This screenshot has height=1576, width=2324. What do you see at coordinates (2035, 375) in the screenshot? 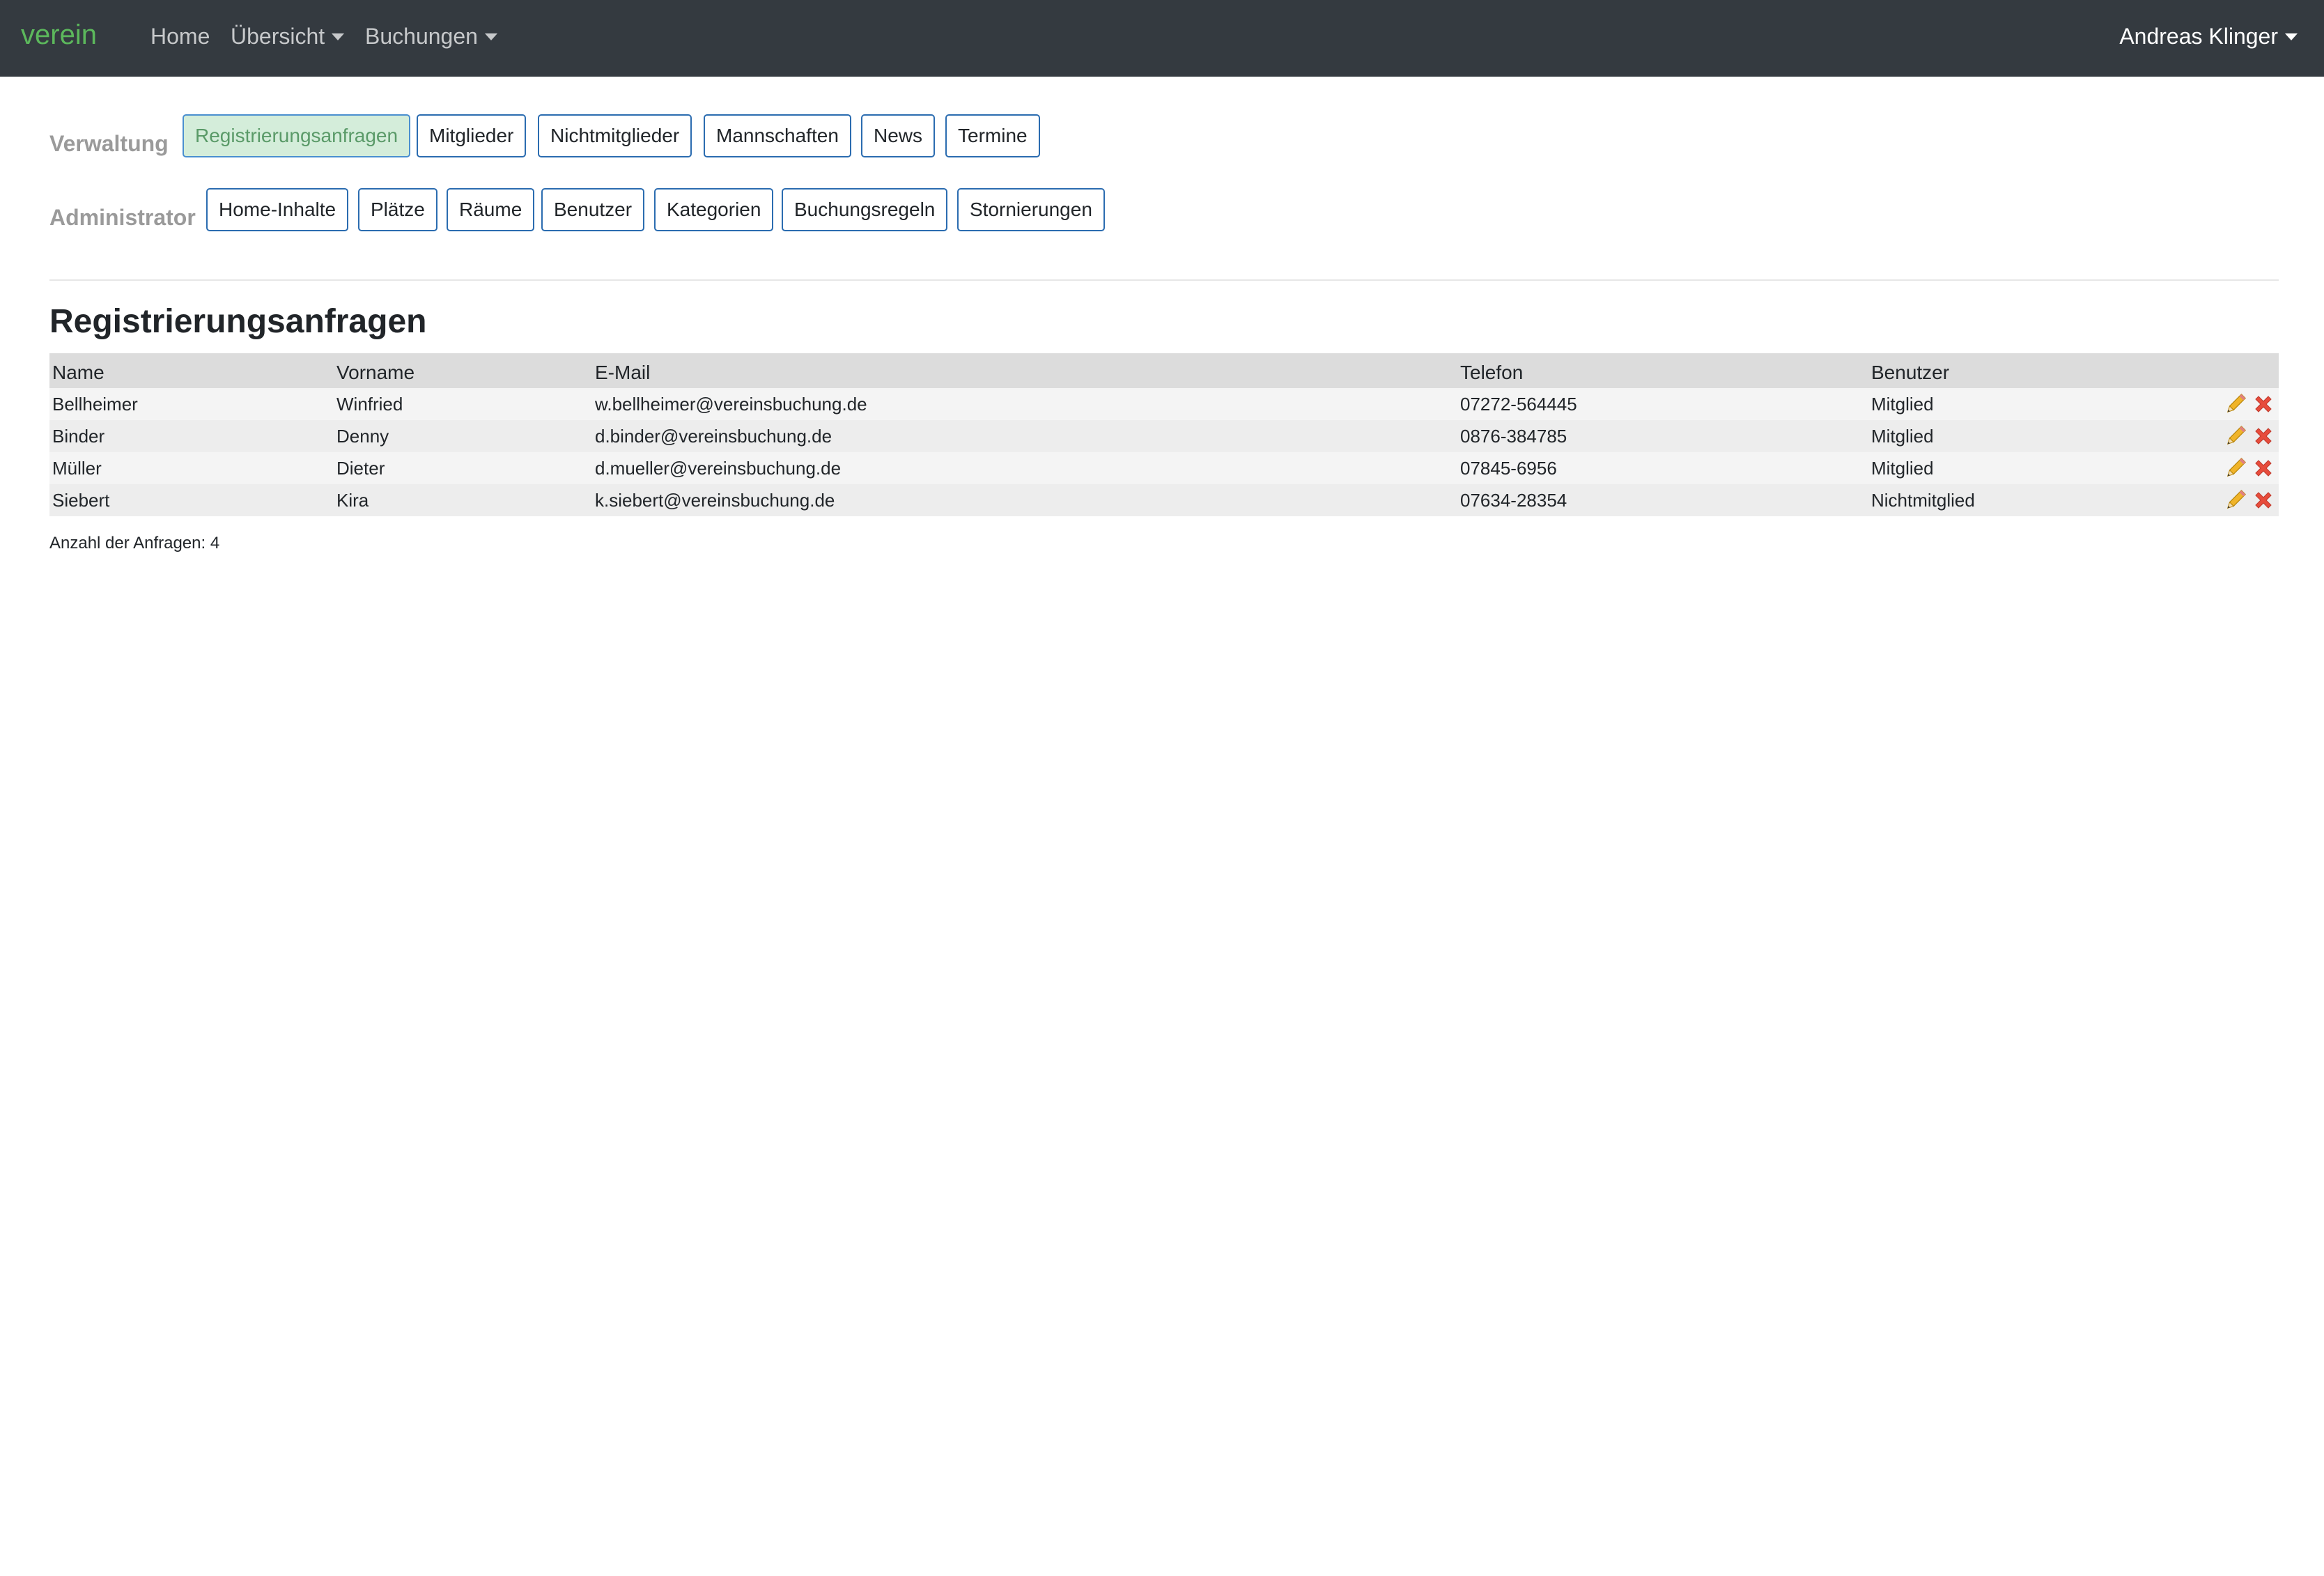
I see `header-benutzer: Benutzer` at bounding box center [2035, 375].